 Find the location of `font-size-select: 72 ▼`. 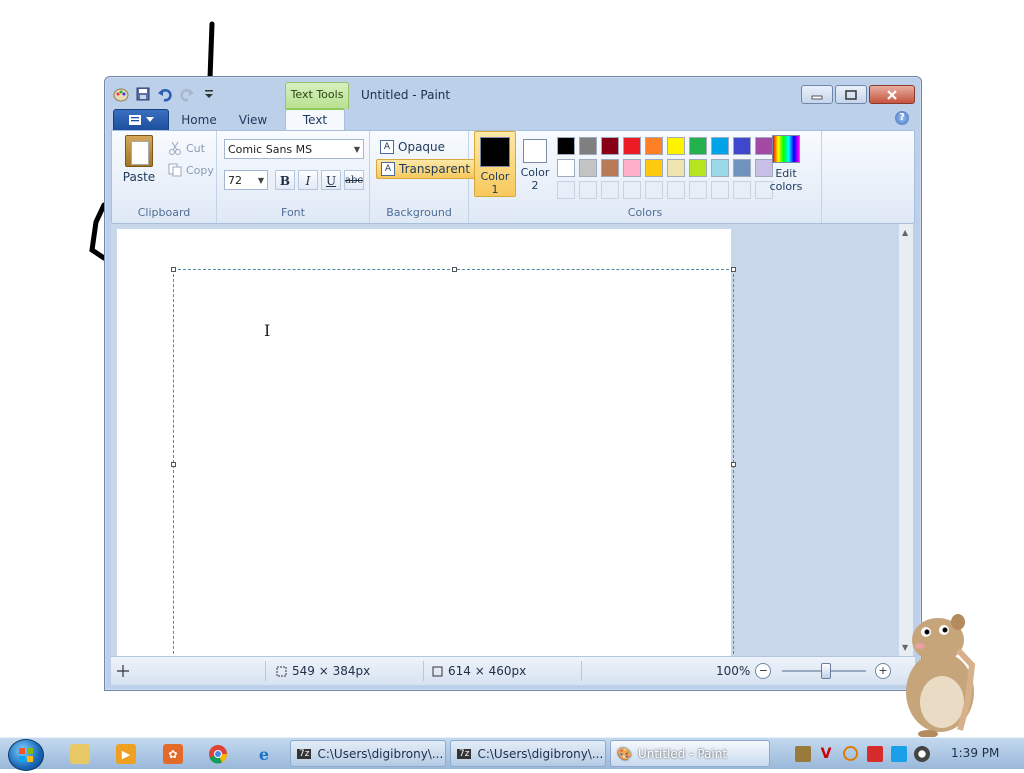

font-size-select: 72 ▼ is located at coordinates (246, 180).